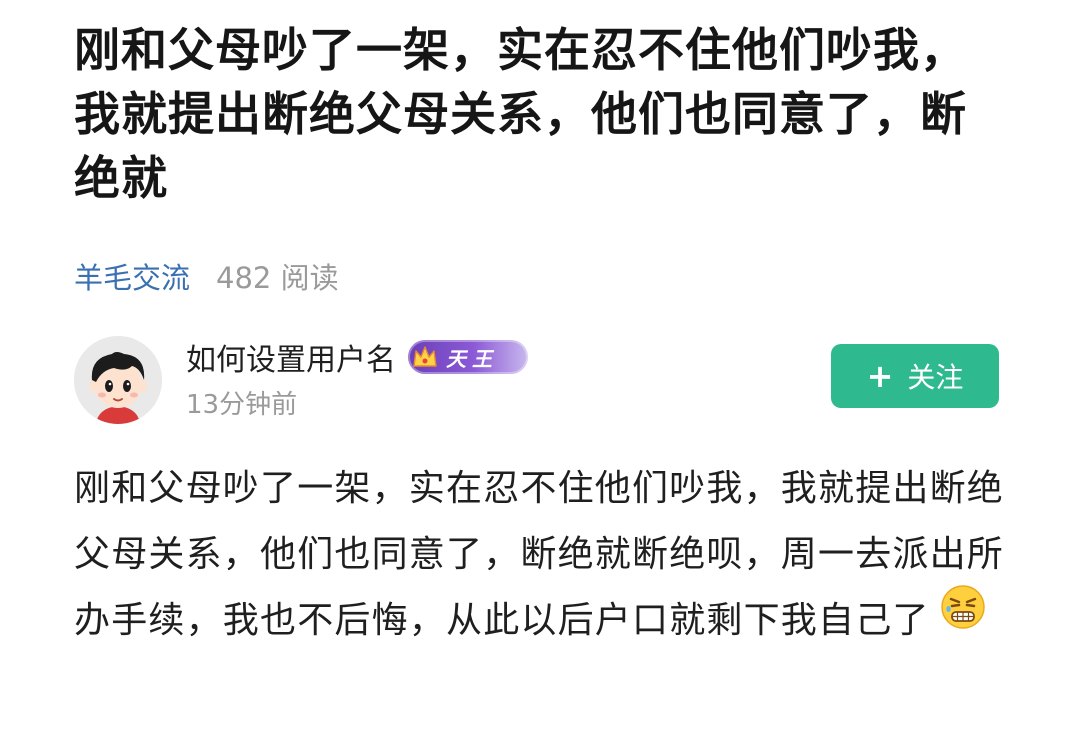 The height and width of the screenshot is (747, 1069). What do you see at coordinates (880, 376) in the screenshot?
I see `plus-icon: +` at bounding box center [880, 376].